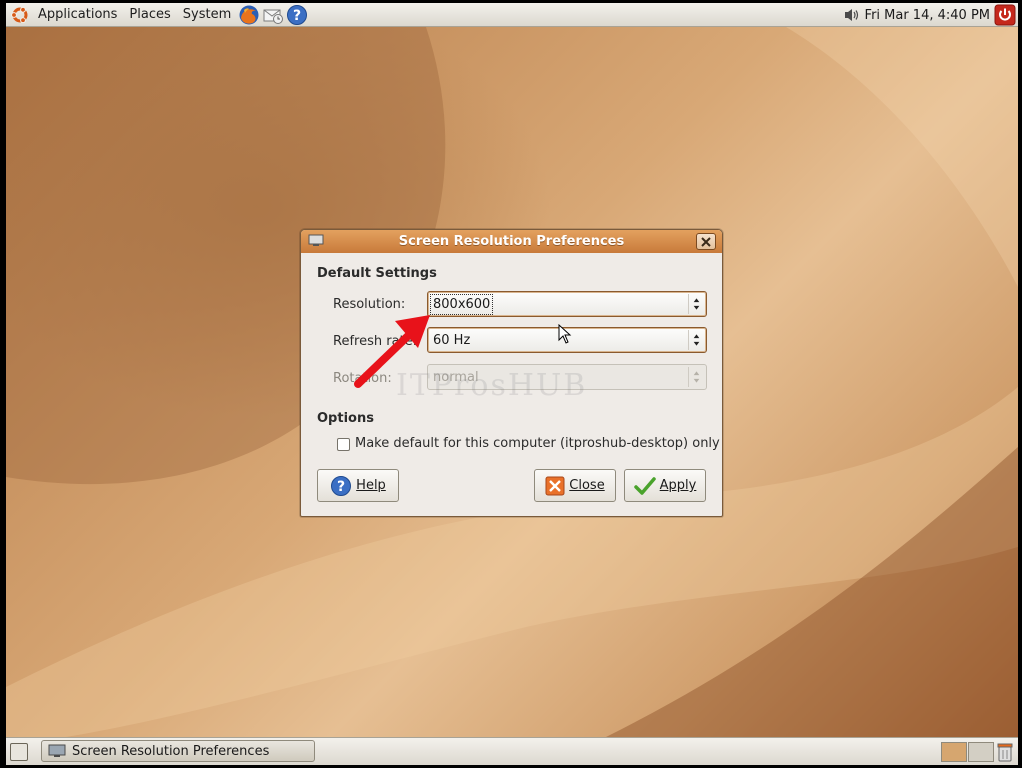 This screenshot has height=768, width=1022. What do you see at coordinates (273, 15) in the screenshot?
I see `mail-icon` at bounding box center [273, 15].